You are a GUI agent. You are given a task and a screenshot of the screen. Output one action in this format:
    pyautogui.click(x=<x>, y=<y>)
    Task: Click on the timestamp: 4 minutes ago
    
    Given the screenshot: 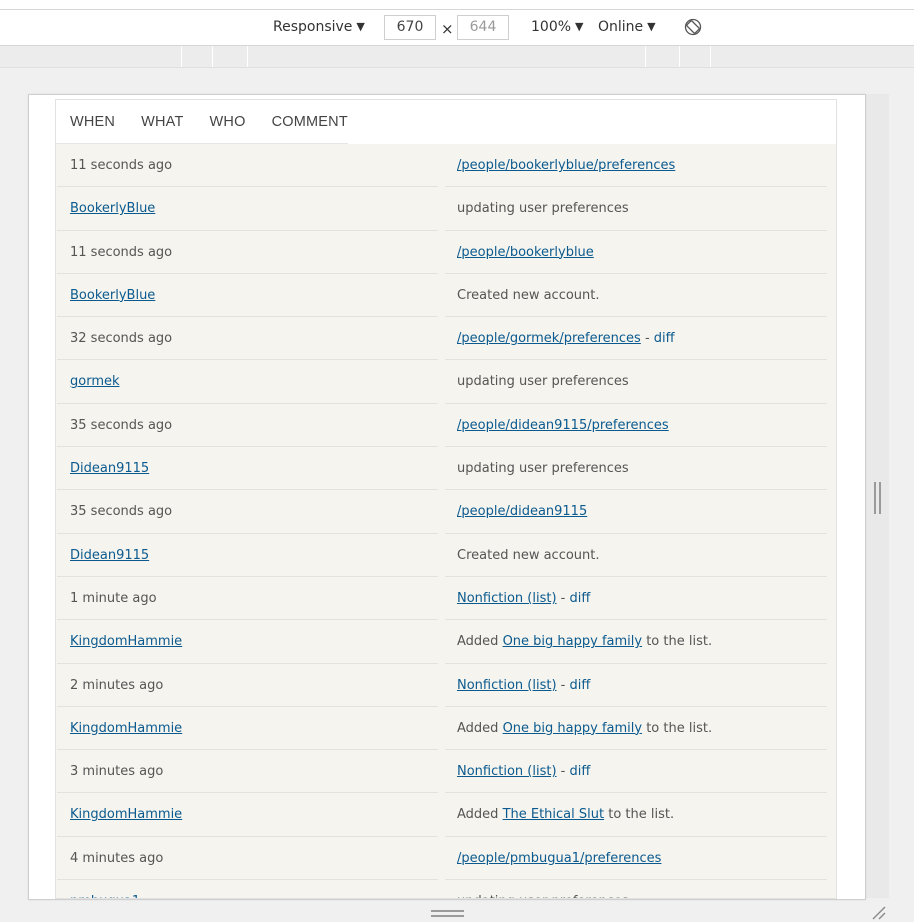 What is the action you would take?
    pyautogui.click(x=117, y=858)
    